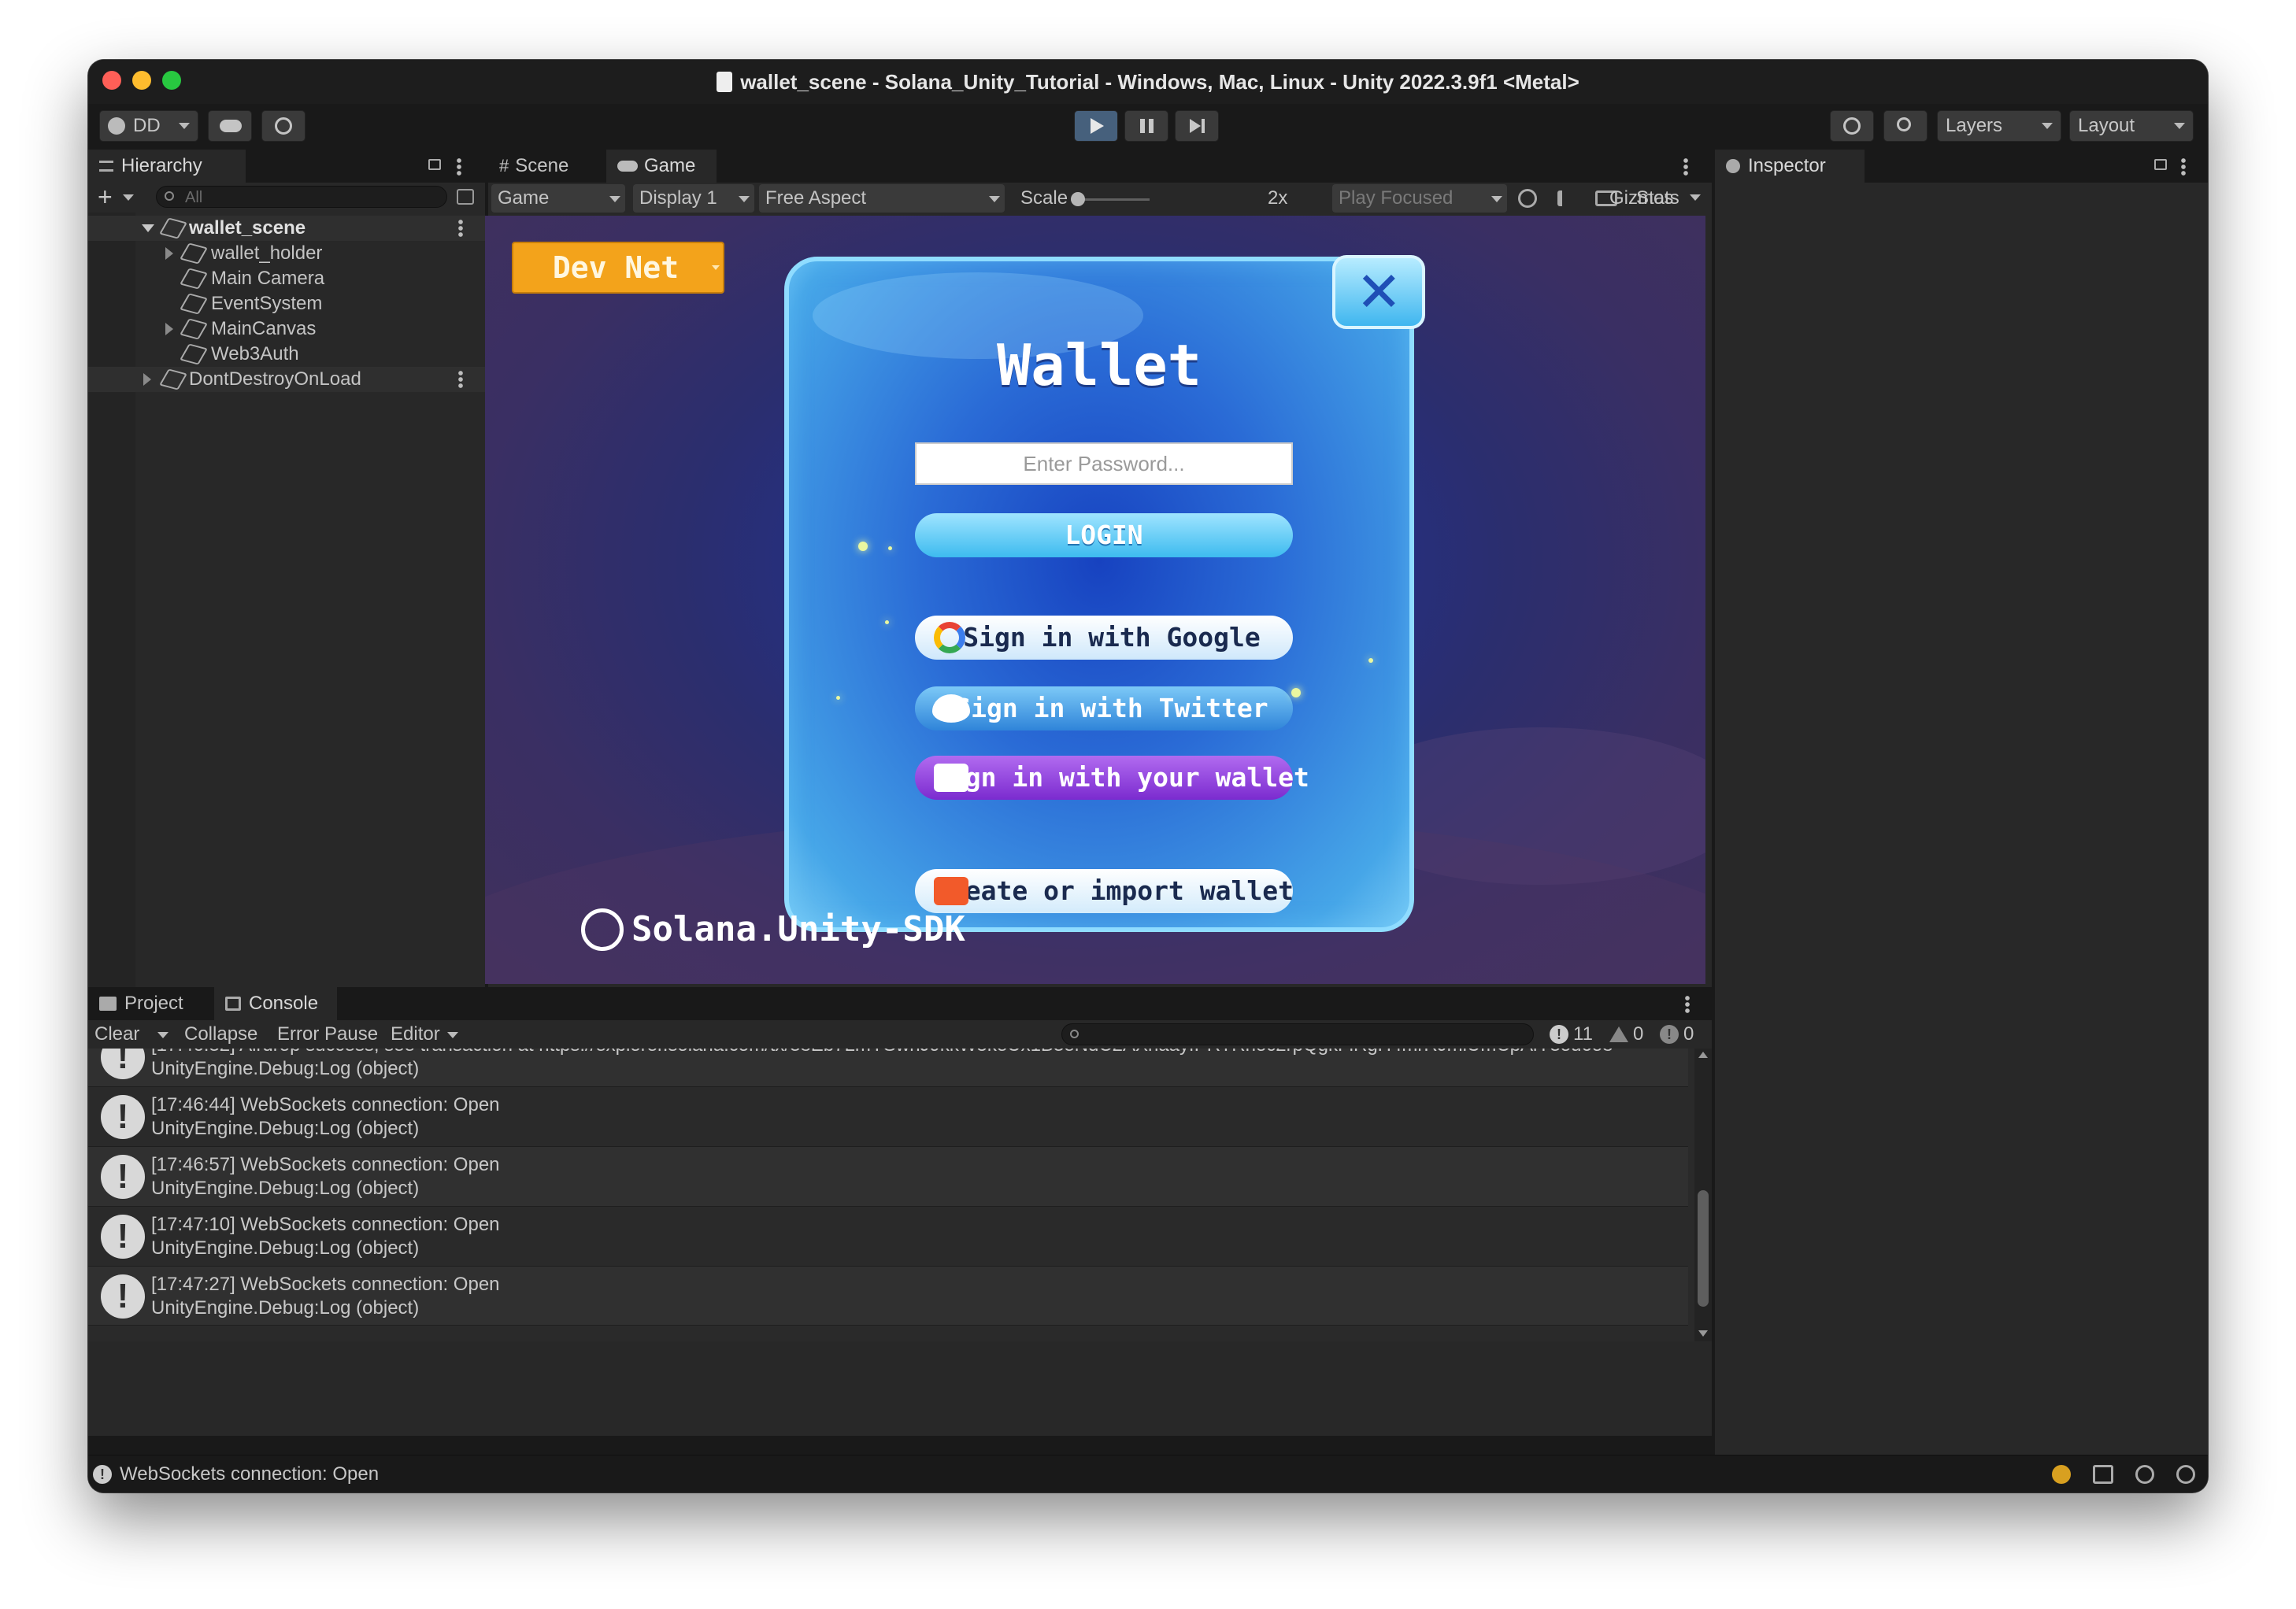 The width and height of the screenshot is (2296, 1609). I want to click on hierarchy-item-web3auth: Web3Auth, so click(286, 355).